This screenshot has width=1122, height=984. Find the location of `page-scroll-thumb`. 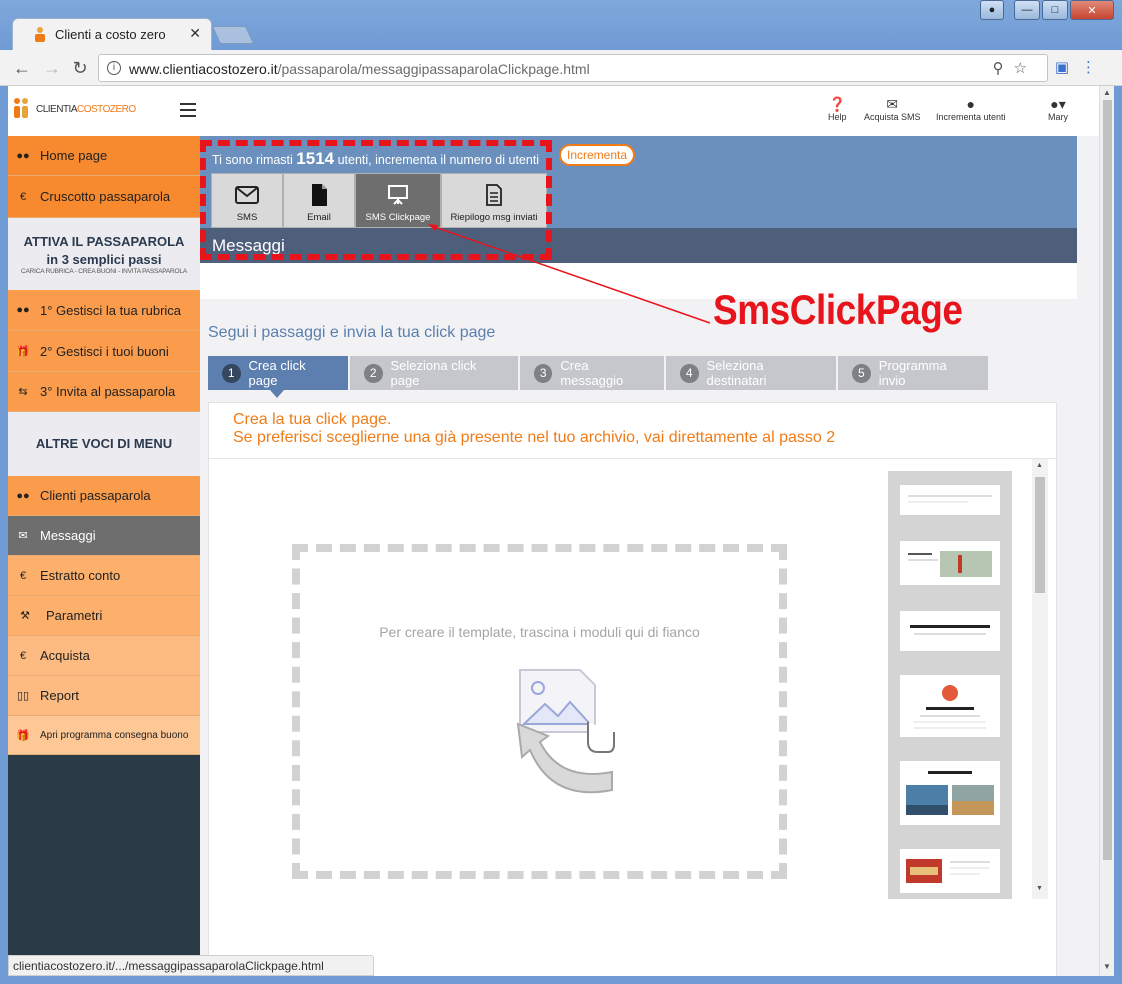

page-scroll-thumb is located at coordinates (1107, 480).